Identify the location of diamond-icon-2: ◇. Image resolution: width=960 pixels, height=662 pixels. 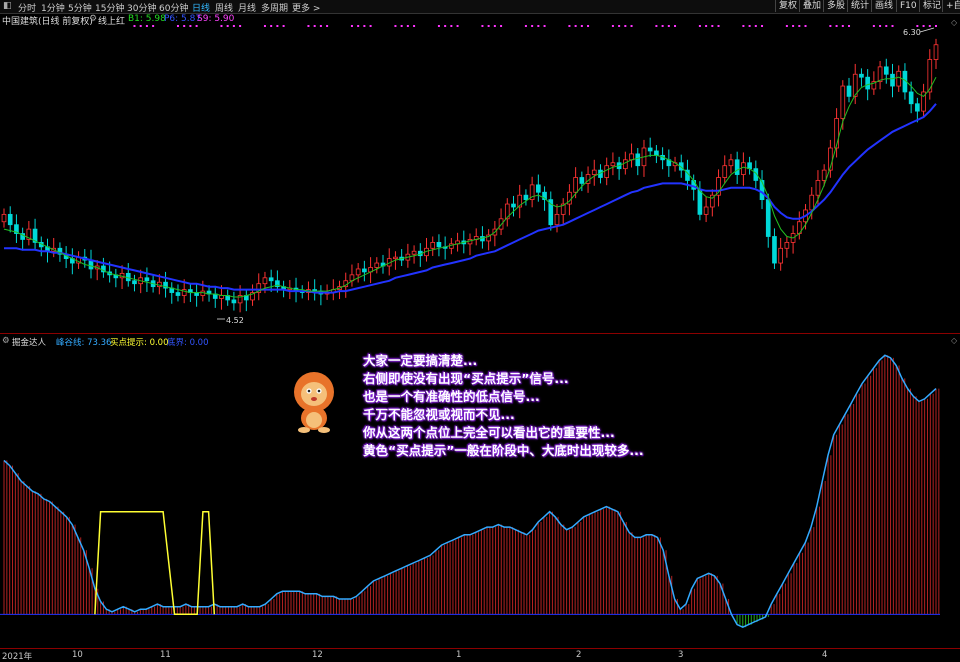
(954, 340).